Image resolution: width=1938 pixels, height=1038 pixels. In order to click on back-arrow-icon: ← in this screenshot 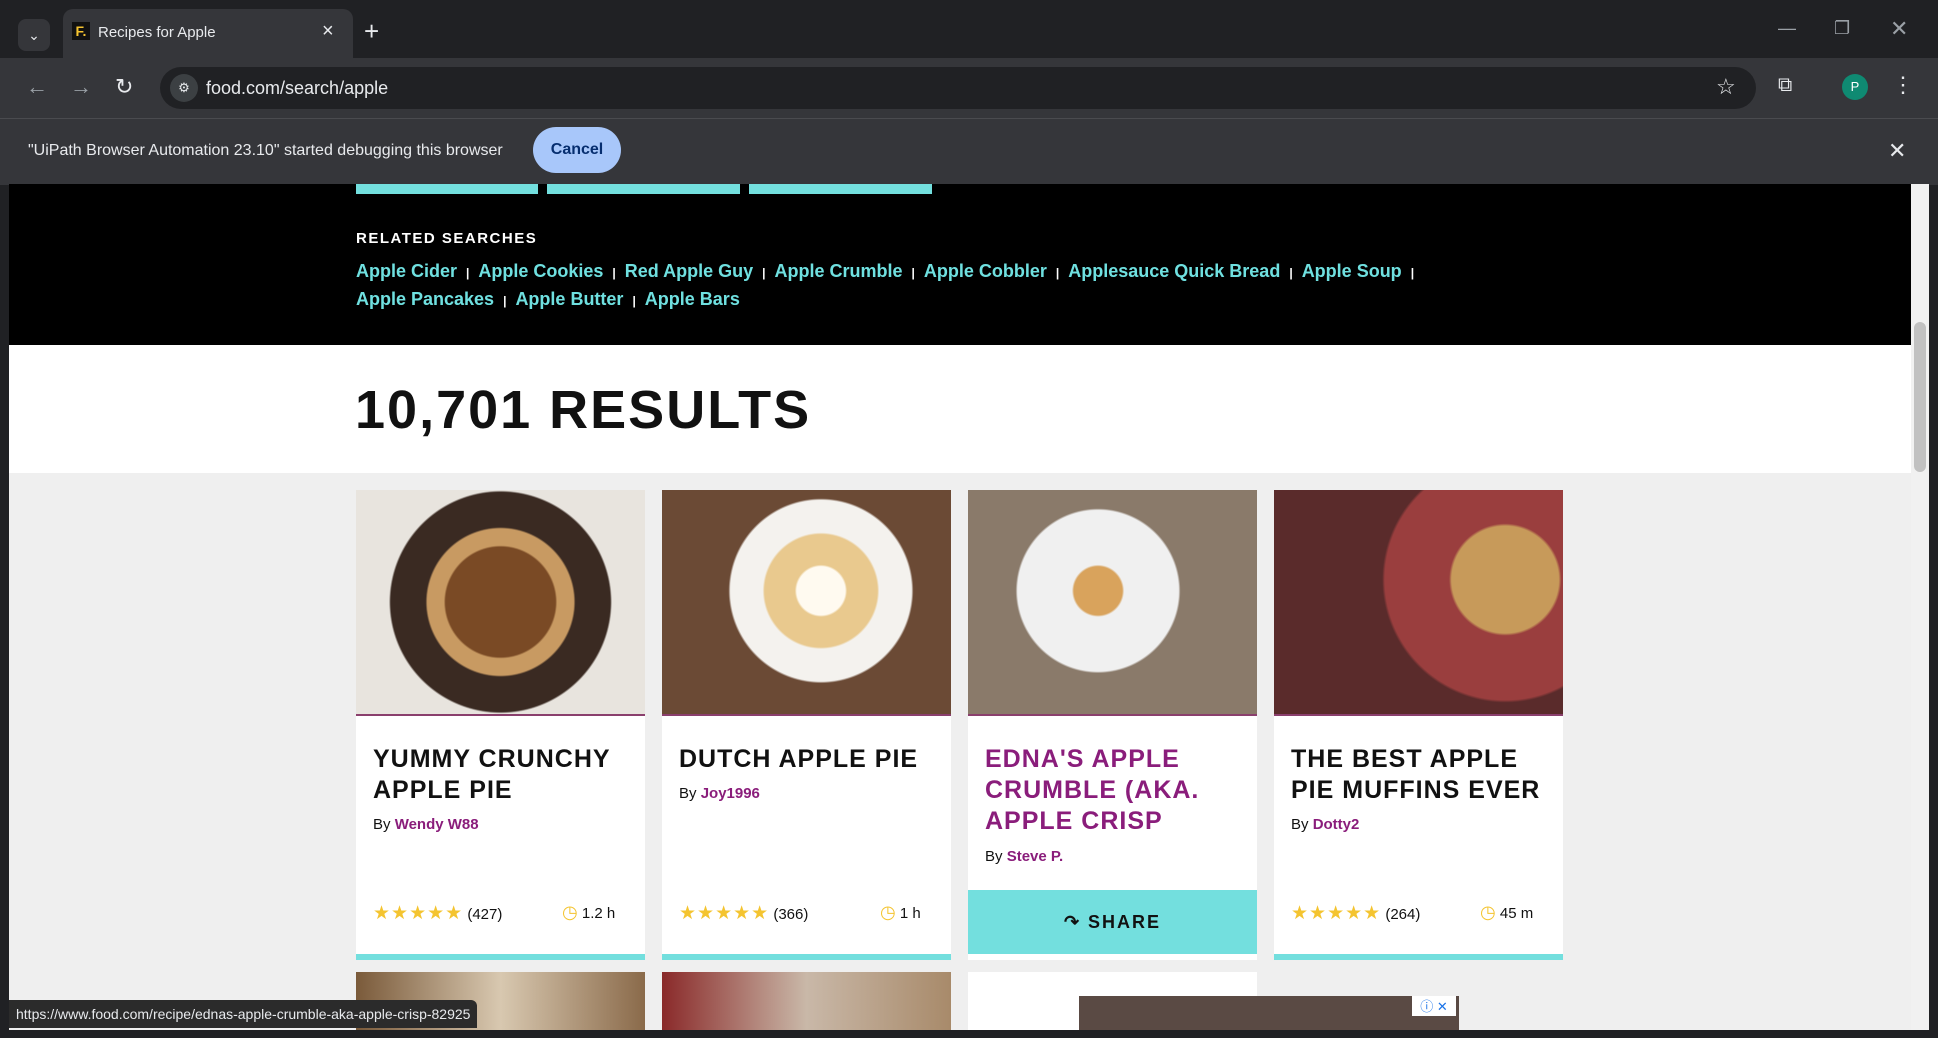, I will do `click(37, 87)`.